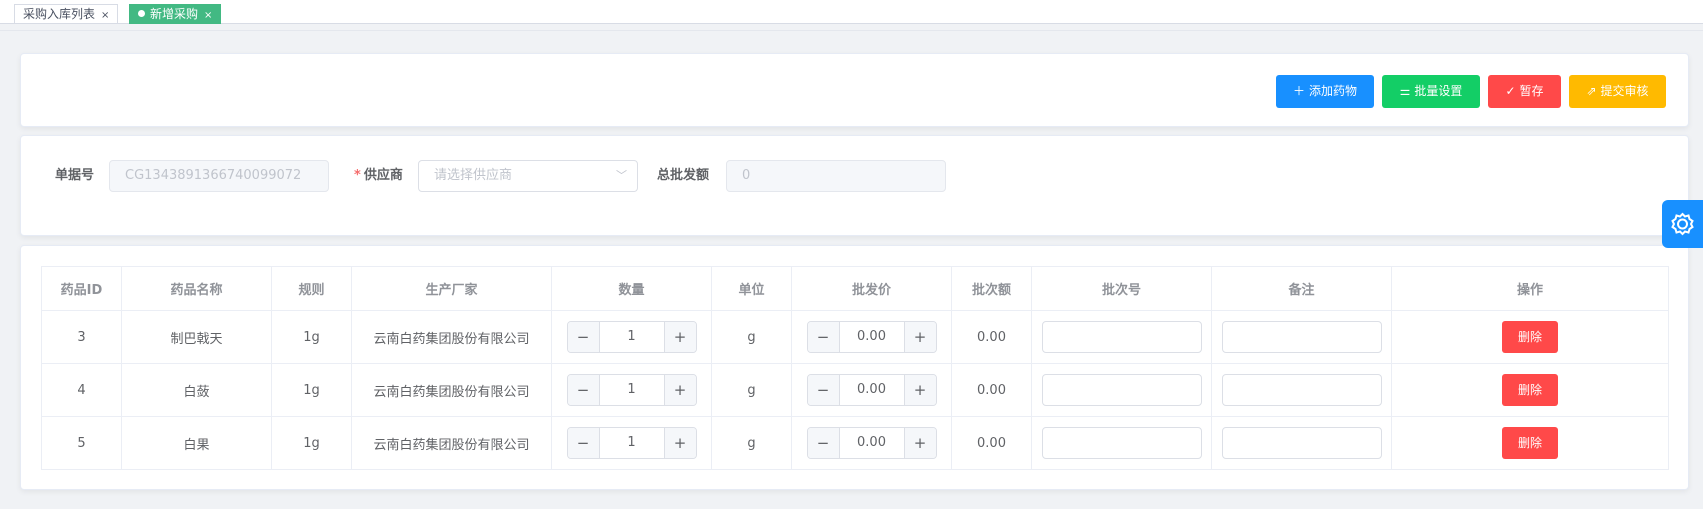 This screenshot has height=509, width=1703. I want to click on col-header: 药品名称, so click(196, 288).